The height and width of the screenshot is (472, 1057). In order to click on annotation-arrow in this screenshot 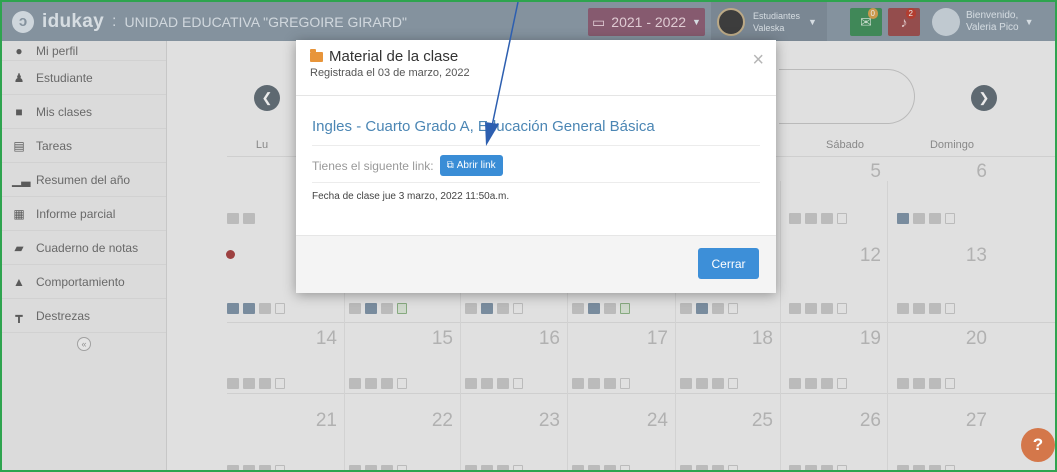, I will do `click(502, 74)`.